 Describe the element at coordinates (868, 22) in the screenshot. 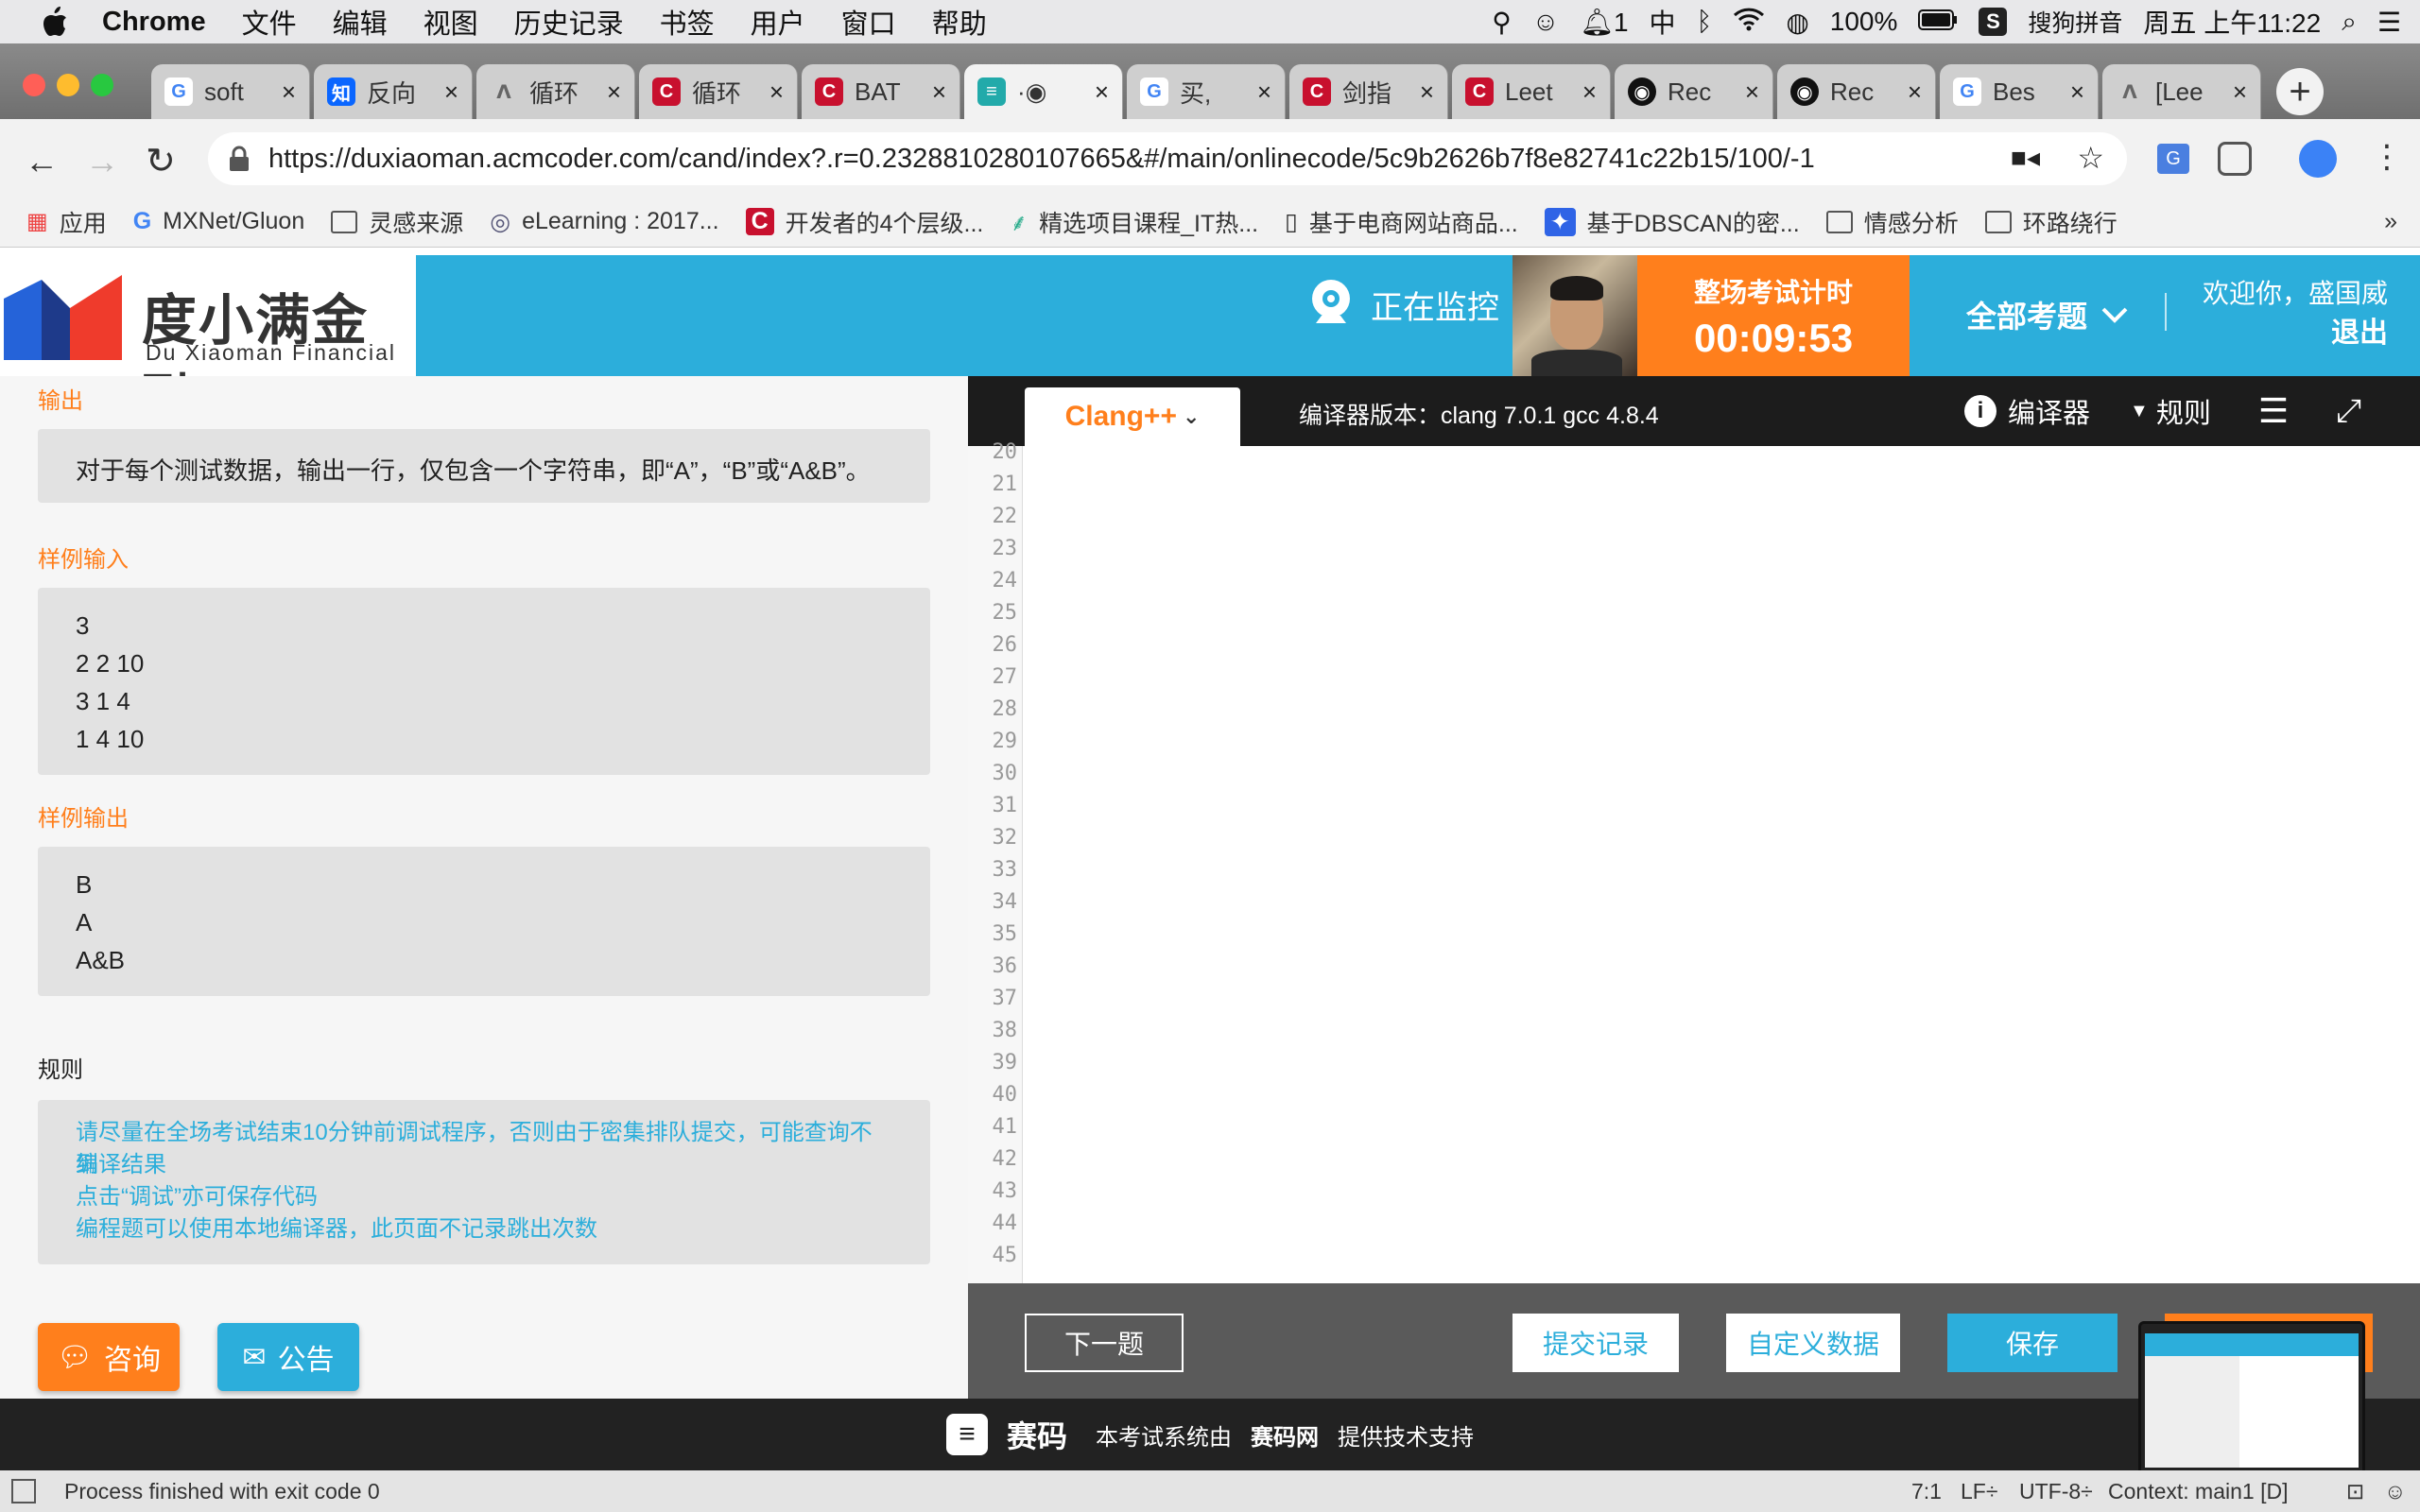

I see `menu-window: 窗口` at that location.